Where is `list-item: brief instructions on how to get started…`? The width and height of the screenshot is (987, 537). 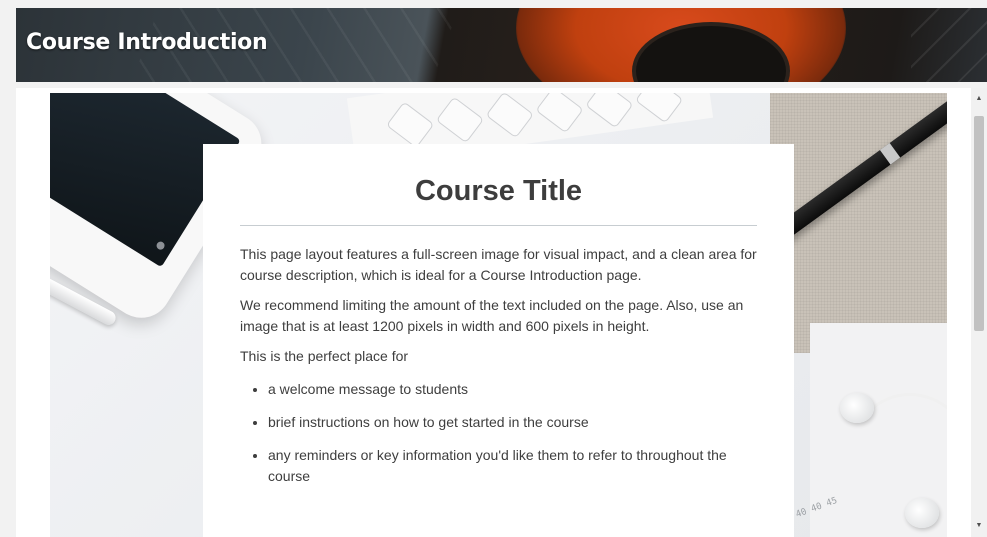 list-item: brief instructions on how to get started… is located at coordinates (512, 422).